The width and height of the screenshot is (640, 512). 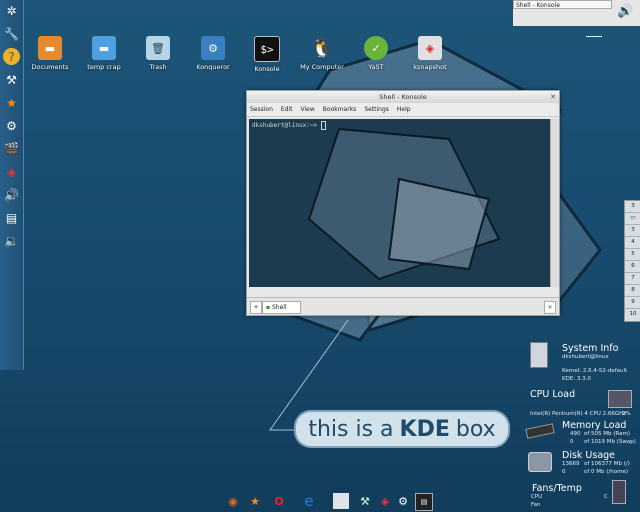 I want to click on gear-icon: ⚙, so click(x=403, y=501).